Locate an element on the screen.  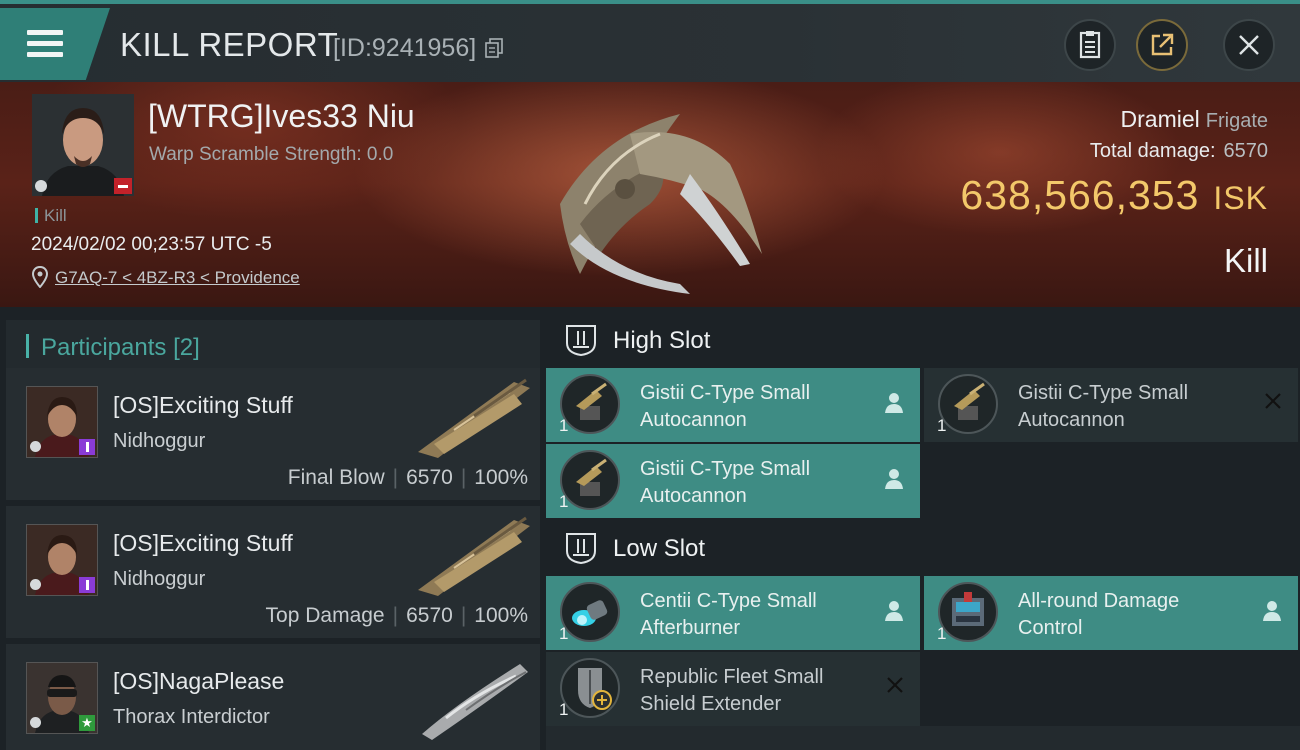
close-icon is located at coordinates (1249, 45).